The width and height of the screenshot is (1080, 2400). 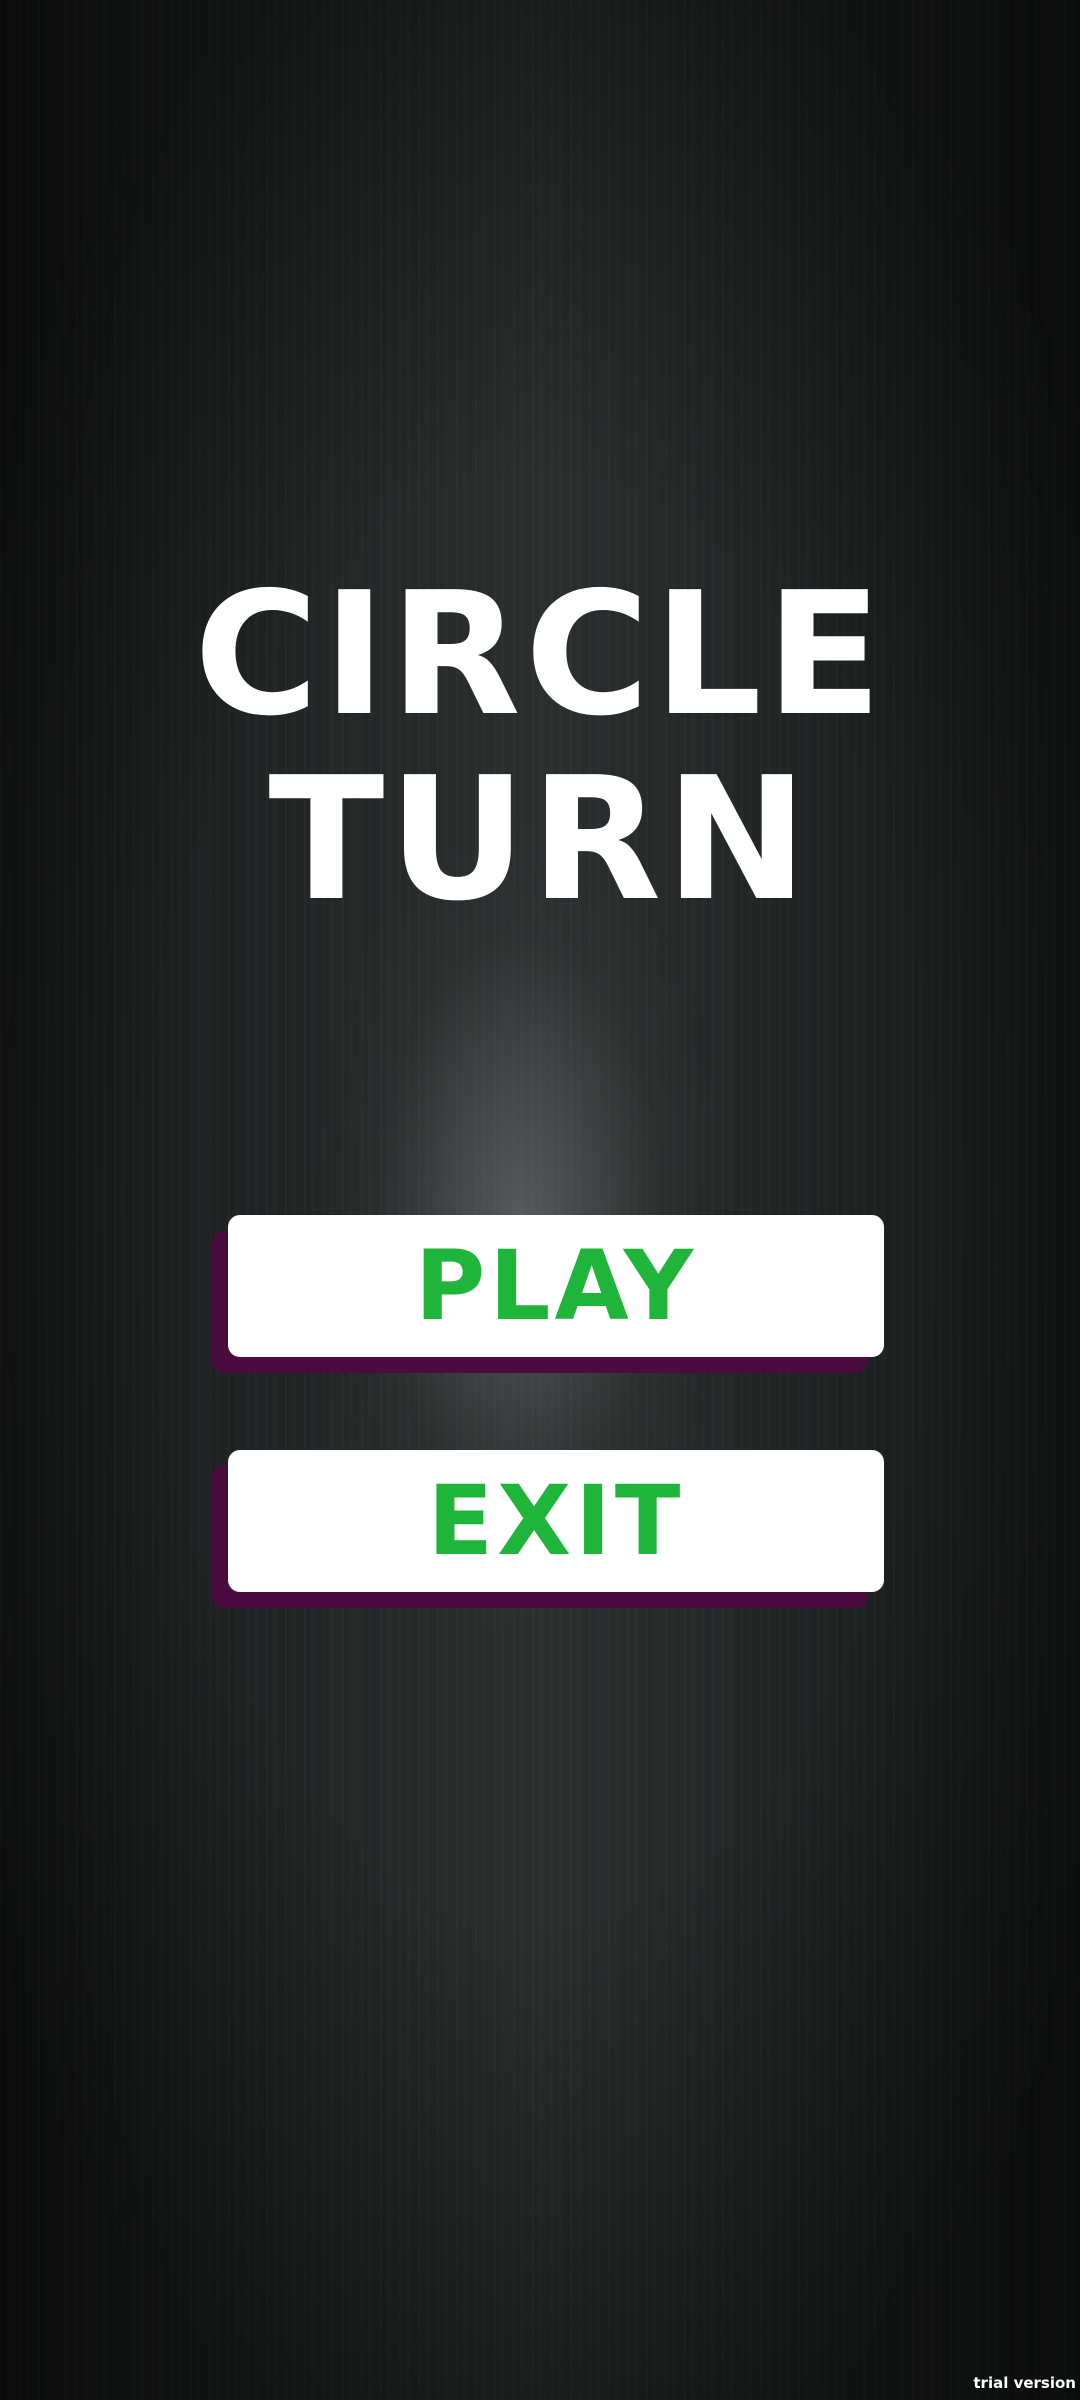 I want to click on play-button-label: PLAY, so click(x=556, y=1286).